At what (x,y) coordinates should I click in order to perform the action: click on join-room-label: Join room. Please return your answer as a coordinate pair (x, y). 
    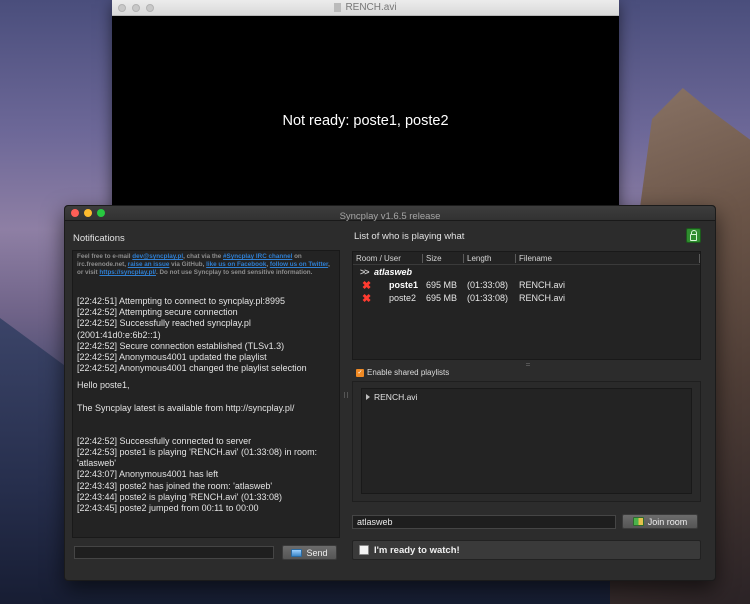
    Looking at the image, I should click on (667, 521).